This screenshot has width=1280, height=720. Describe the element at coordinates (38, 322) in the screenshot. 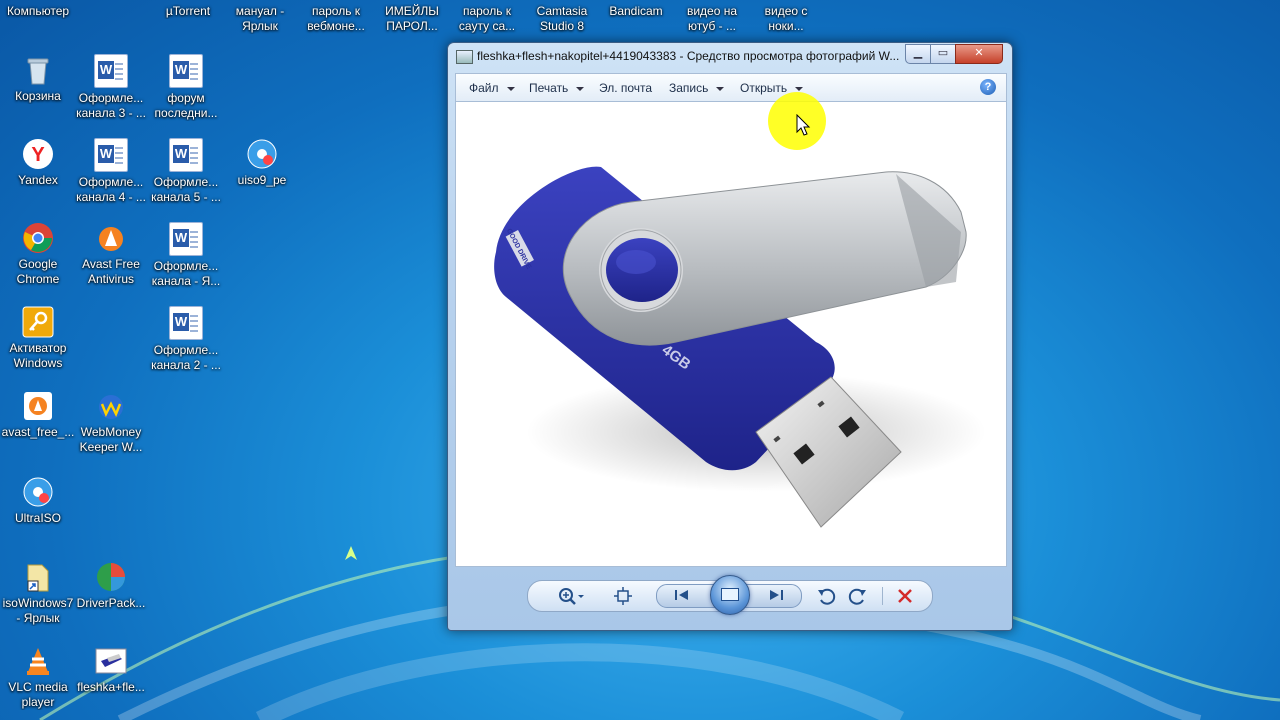

I see `key-icon` at that location.